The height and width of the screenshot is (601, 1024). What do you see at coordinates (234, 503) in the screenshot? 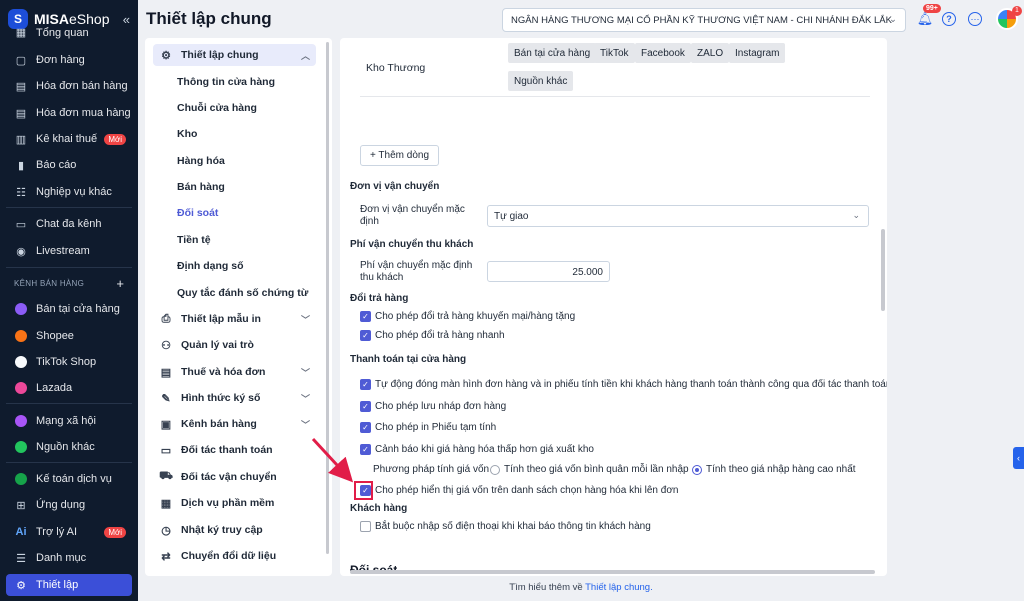
I see `menu-software-service: ▦ Dịch vụ phần mềm` at bounding box center [234, 503].